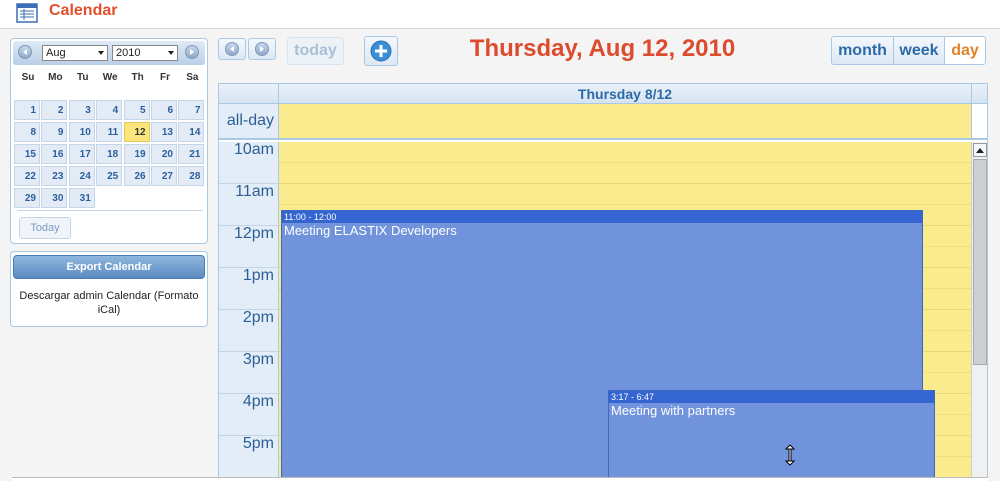  What do you see at coordinates (137, 77) in the screenshot?
I see `weekday-label: Th` at bounding box center [137, 77].